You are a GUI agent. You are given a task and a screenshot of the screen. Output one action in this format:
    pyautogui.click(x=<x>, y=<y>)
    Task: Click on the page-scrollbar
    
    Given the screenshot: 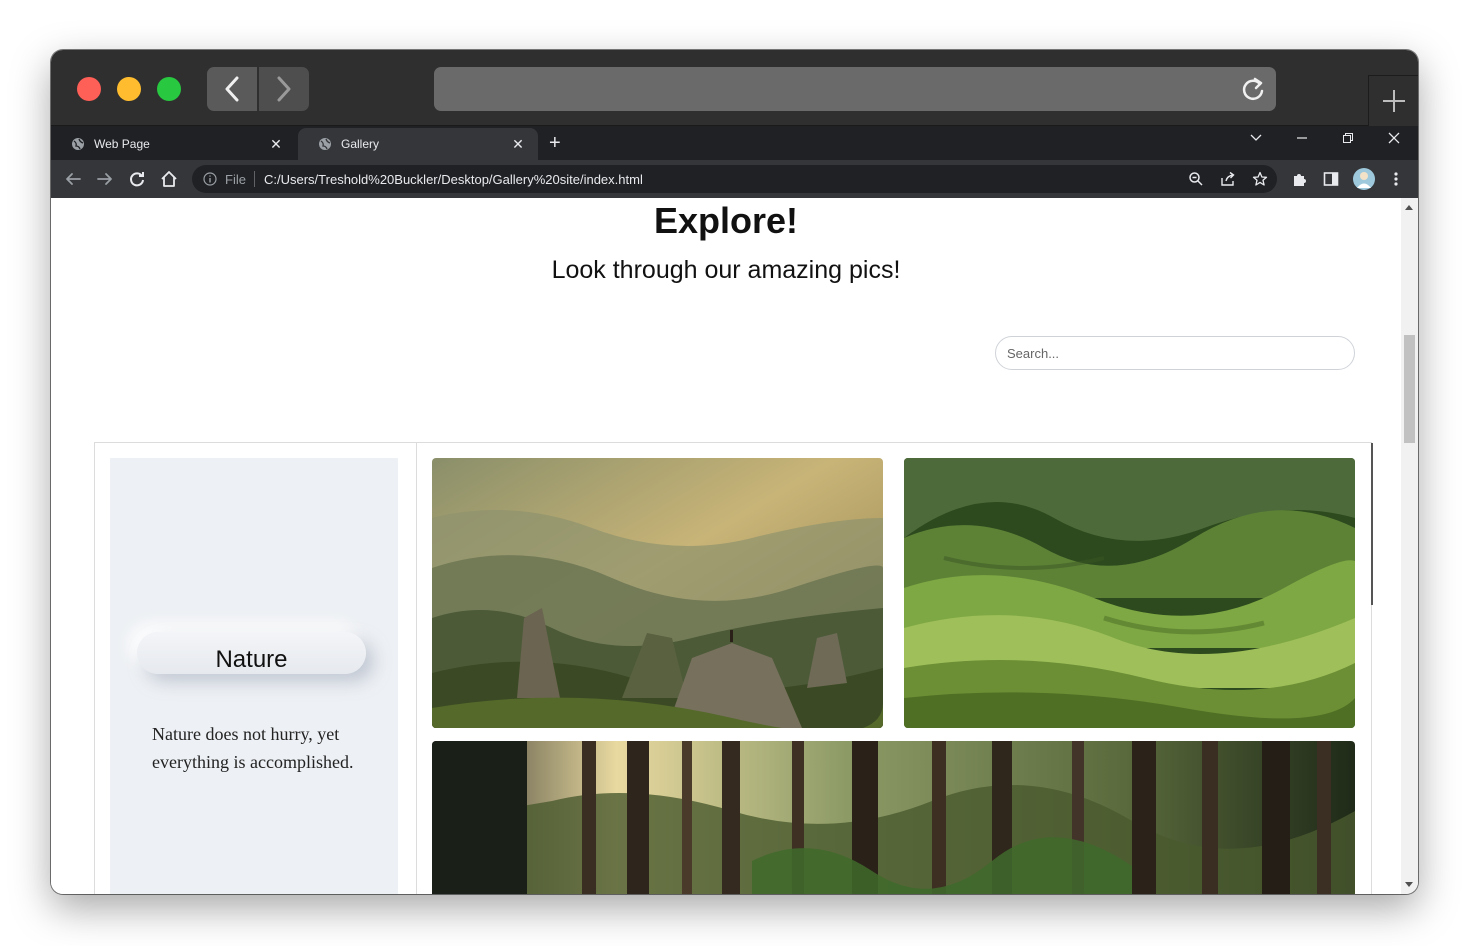 What is the action you would take?
    pyautogui.click(x=1409, y=546)
    